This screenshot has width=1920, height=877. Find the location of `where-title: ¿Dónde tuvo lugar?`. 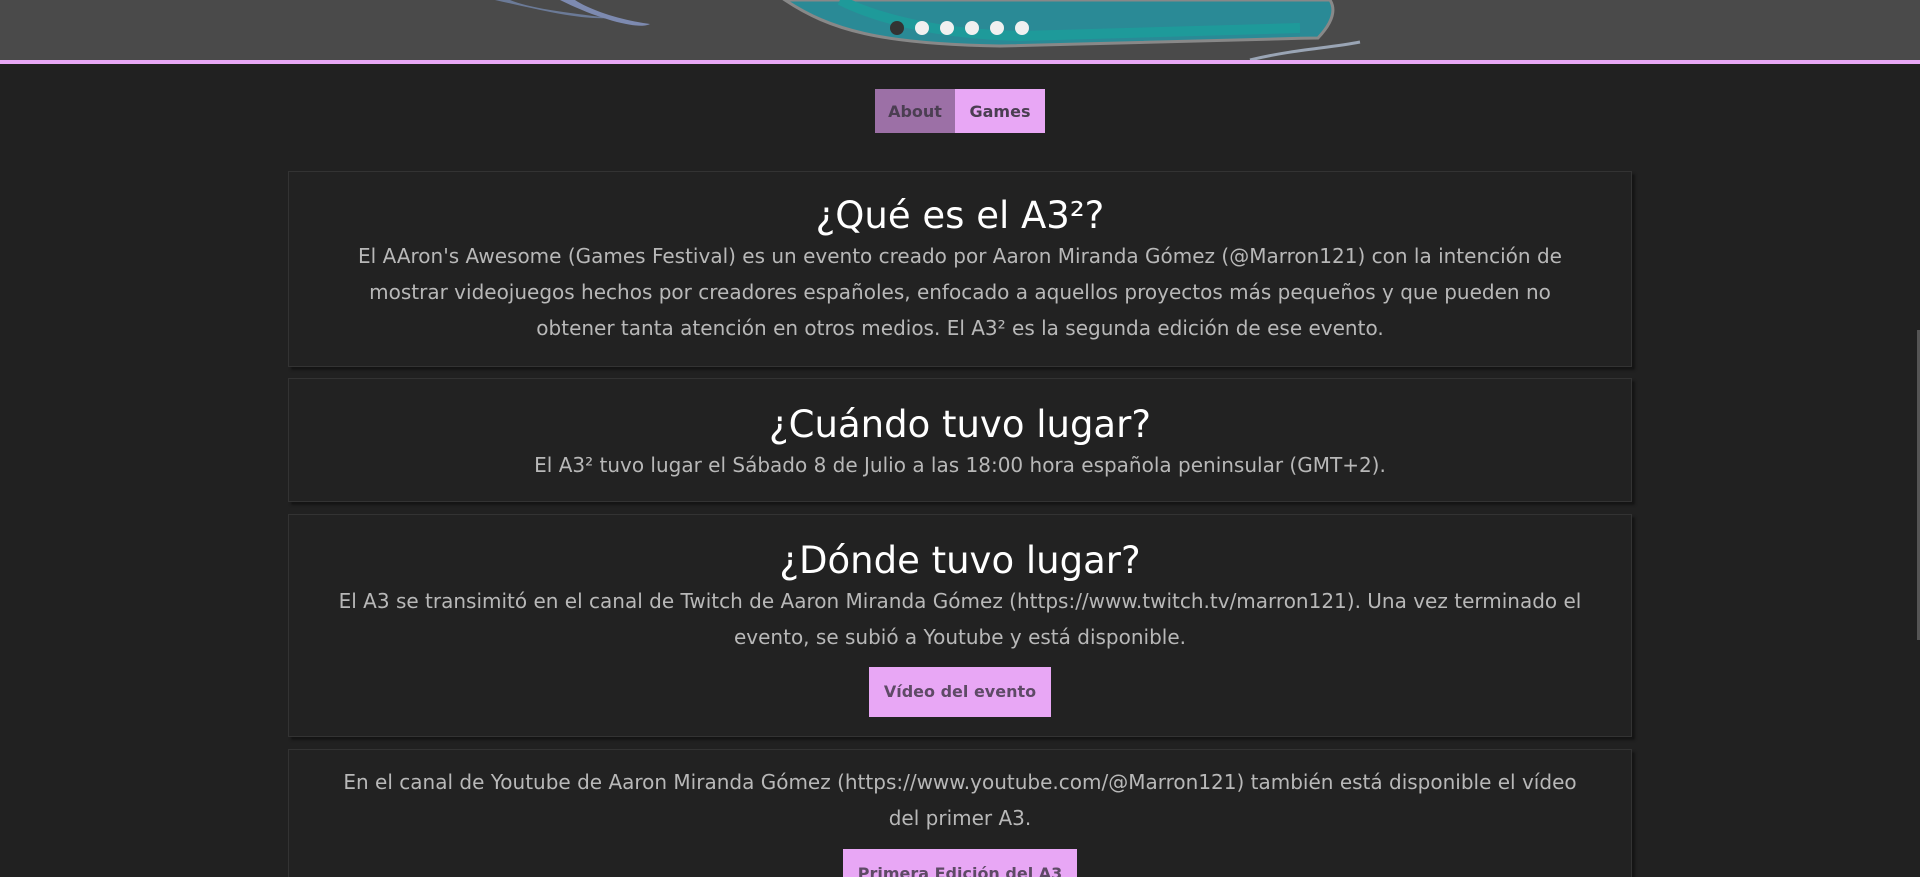

where-title: ¿Dónde tuvo lugar? is located at coordinates (960, 560).